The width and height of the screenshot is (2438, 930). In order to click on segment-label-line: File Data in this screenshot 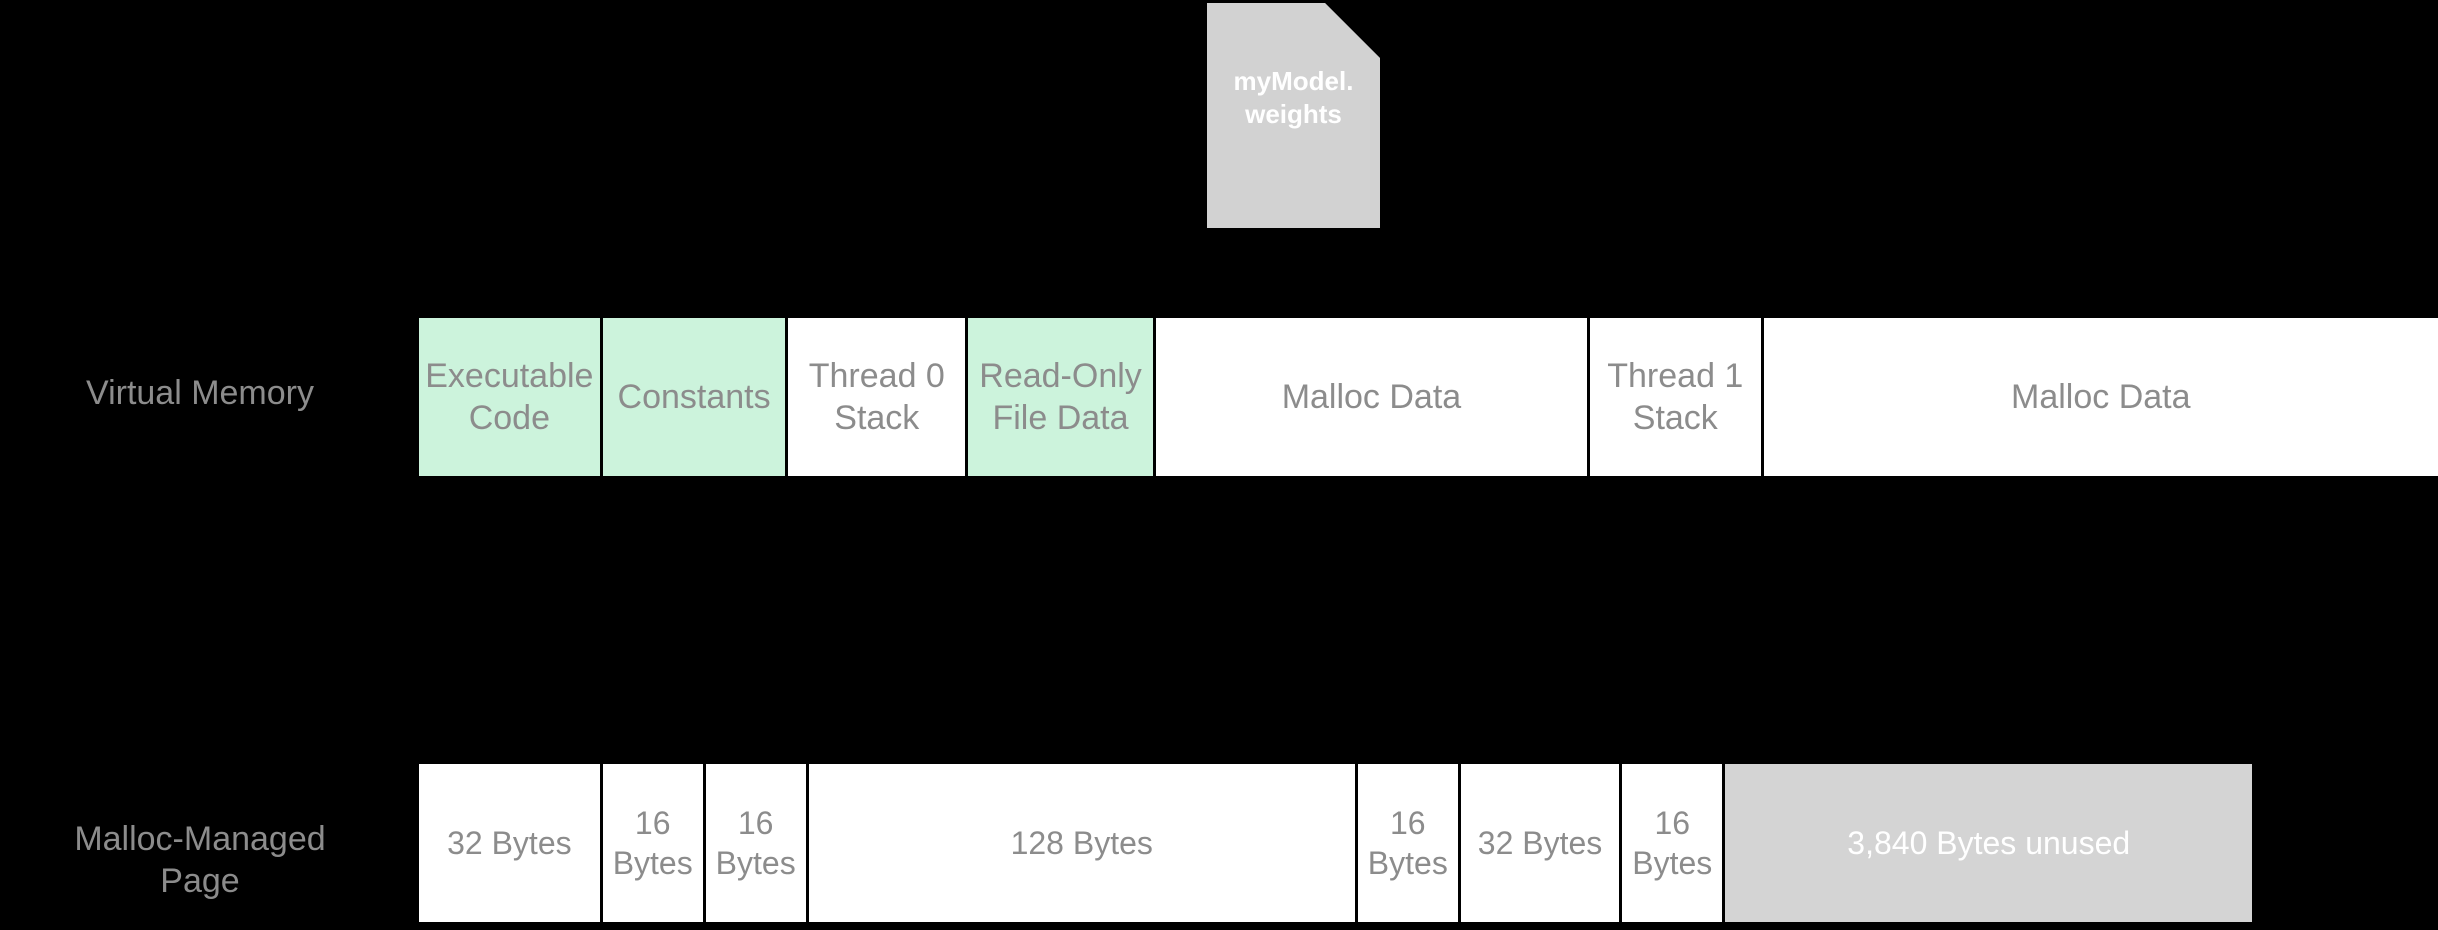, I will do `click(1060, 418)`.